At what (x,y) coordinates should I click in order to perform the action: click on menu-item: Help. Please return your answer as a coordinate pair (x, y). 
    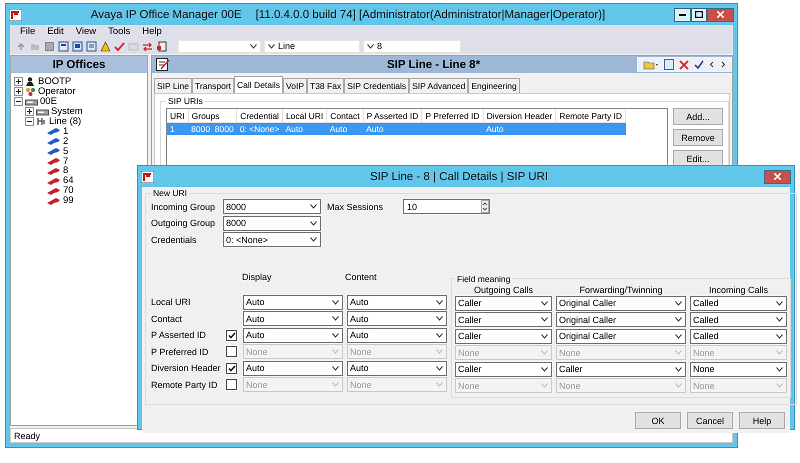
    Looking at the image, I should click on (152, 31).